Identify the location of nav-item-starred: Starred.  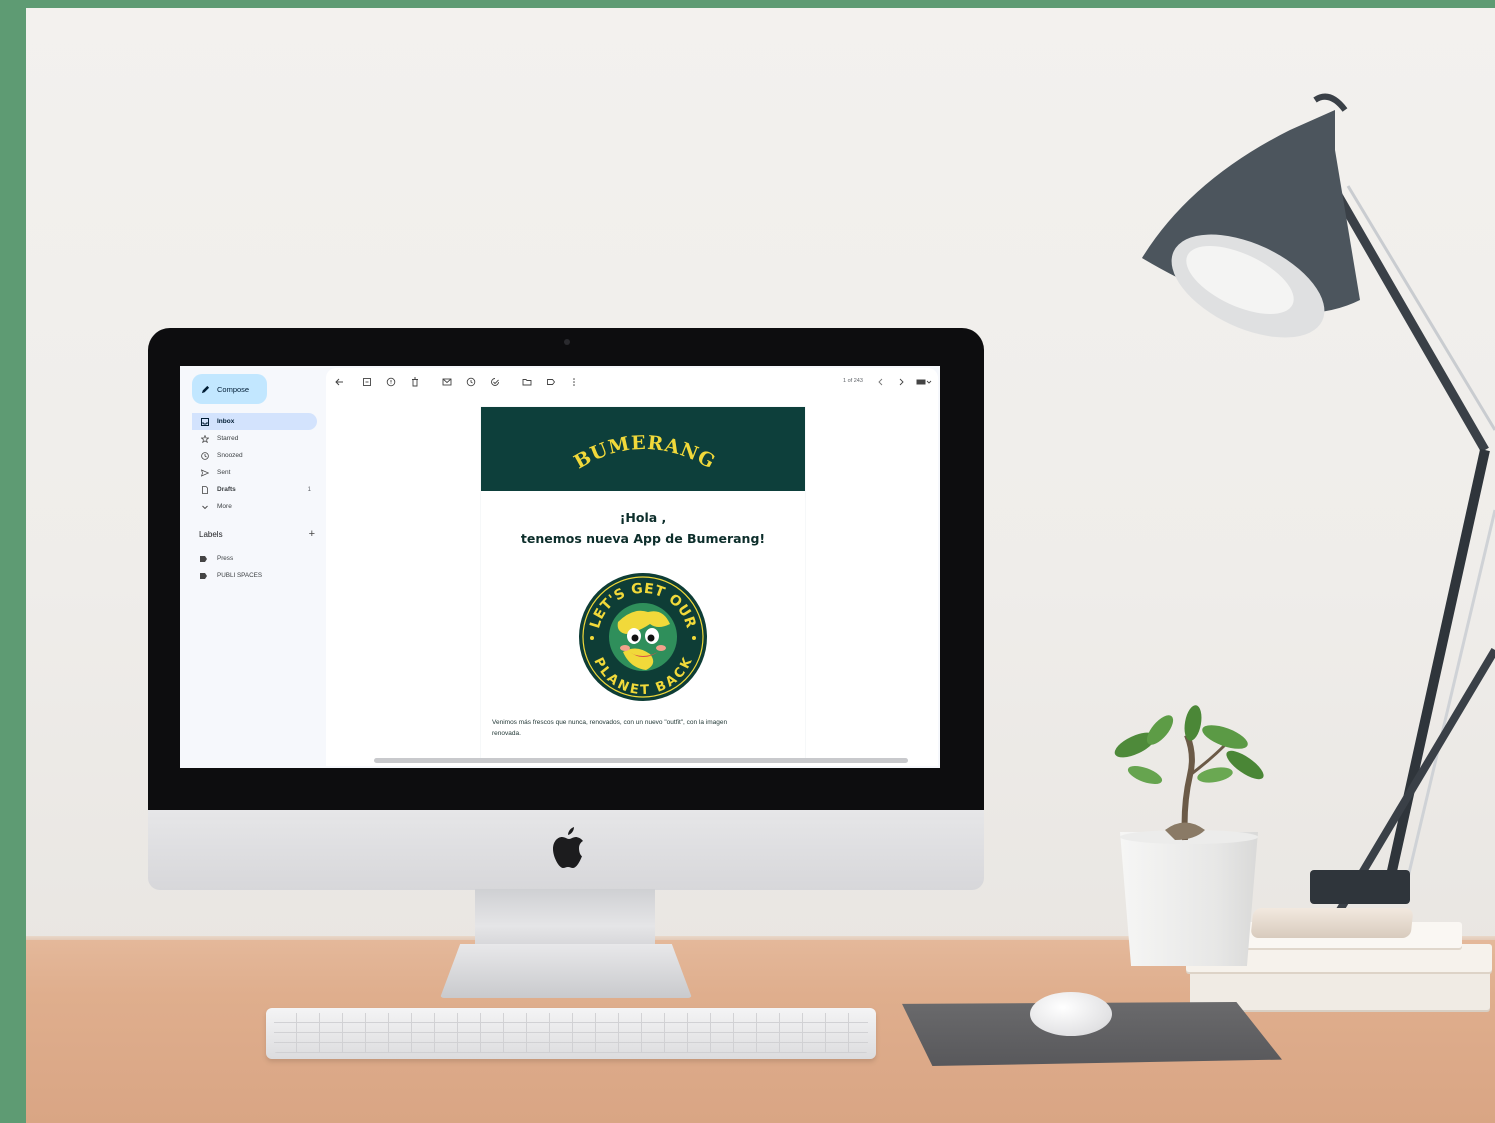
(254, 438).